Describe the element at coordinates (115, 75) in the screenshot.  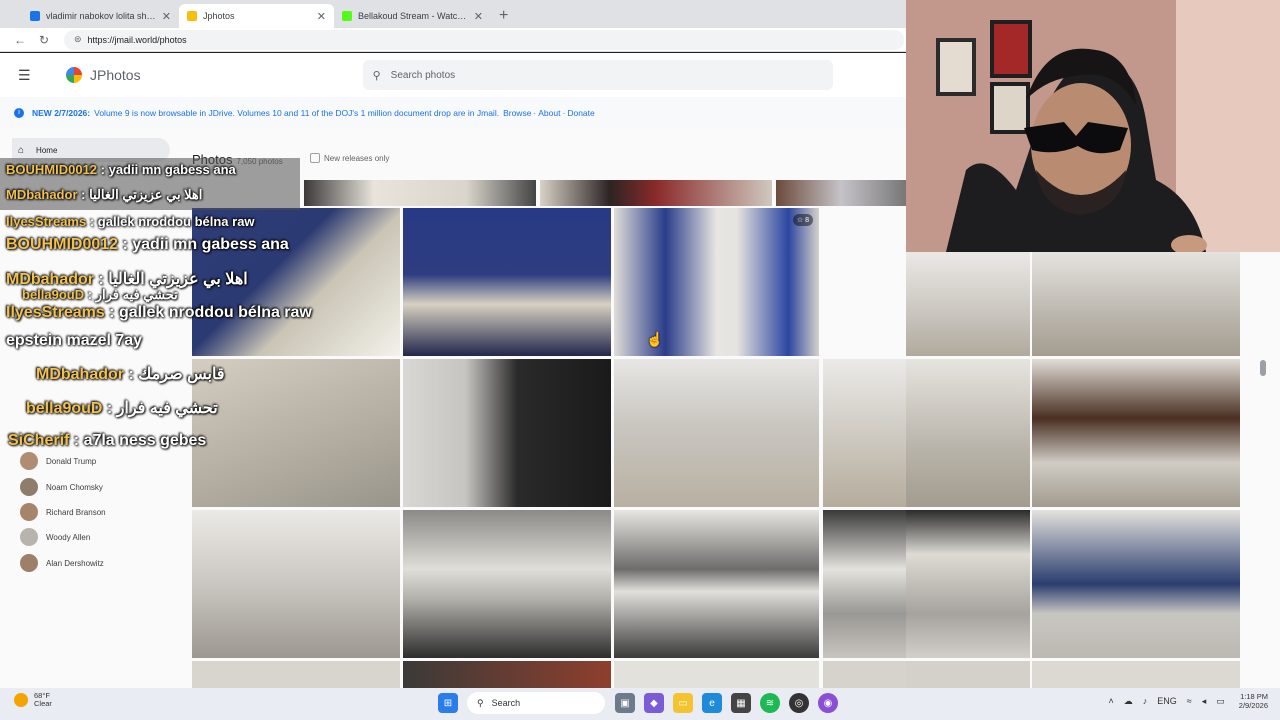
I see `app-title: JPhotos` at that location.